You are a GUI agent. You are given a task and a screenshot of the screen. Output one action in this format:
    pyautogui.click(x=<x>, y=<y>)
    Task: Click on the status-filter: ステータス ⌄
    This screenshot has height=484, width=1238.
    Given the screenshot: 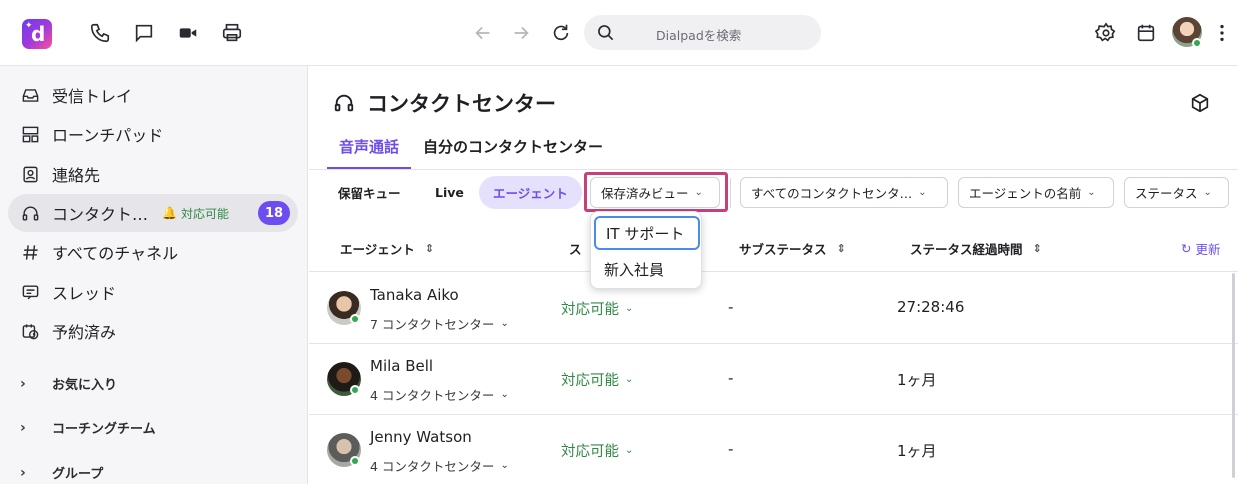 What is the action you would take?
    pyautogui.click(x=1176, y=192)
    